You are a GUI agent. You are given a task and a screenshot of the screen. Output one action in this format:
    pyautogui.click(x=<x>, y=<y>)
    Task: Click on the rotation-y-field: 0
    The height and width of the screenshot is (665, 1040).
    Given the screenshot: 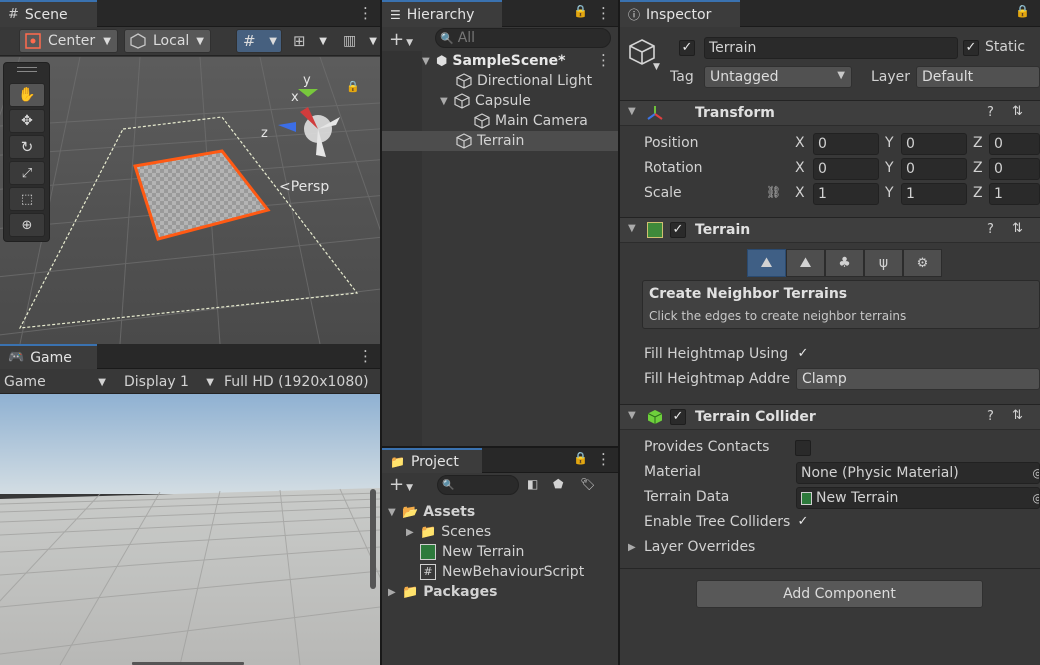 What is the action you would take?
    pyautogui.click(x=934, y=169)
    